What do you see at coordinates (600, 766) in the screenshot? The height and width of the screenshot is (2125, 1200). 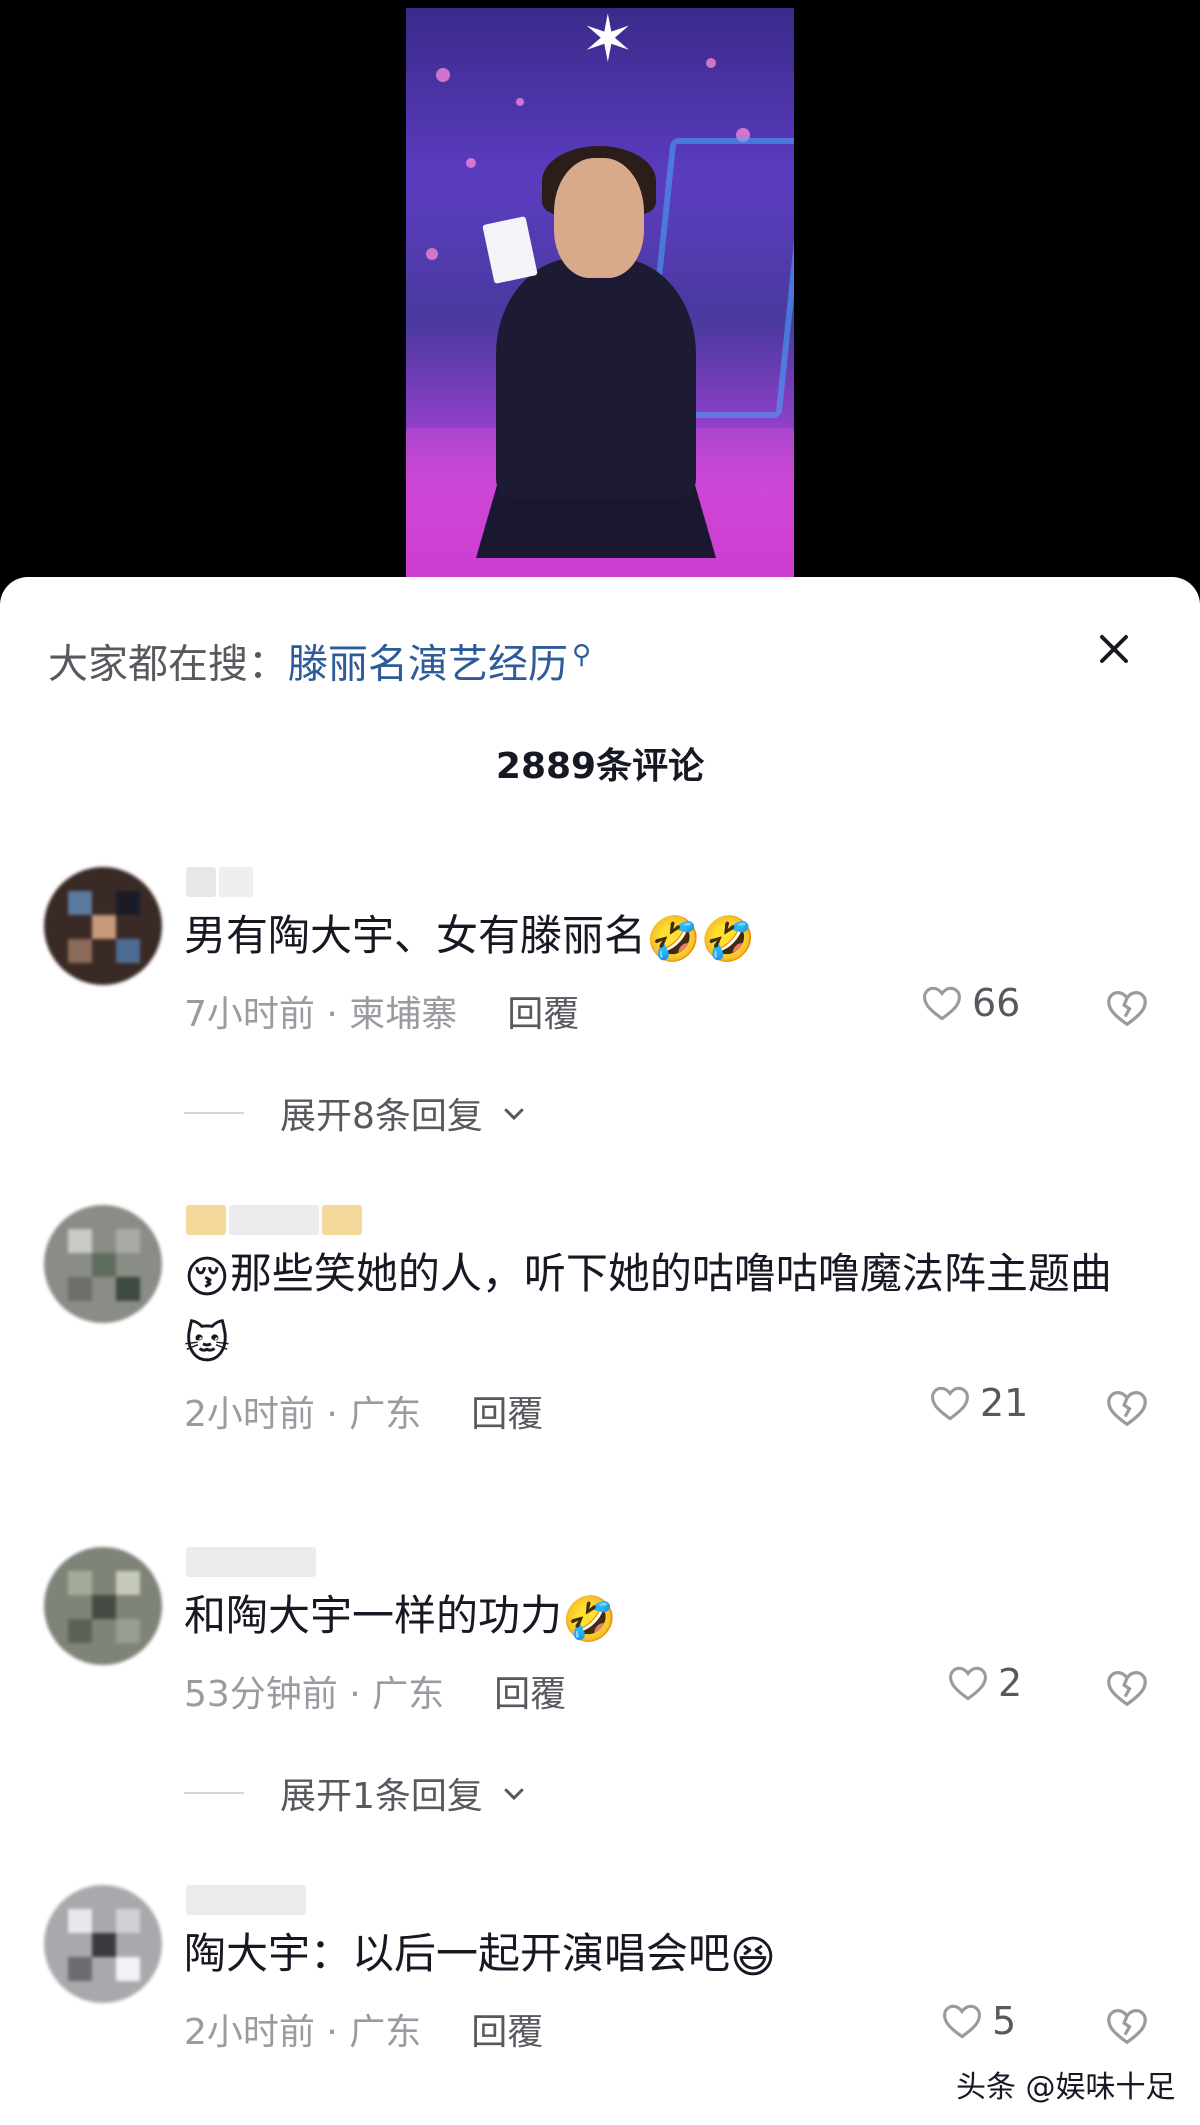 I see `comment-count: 2889条评论` at bounding box center [600, 766].